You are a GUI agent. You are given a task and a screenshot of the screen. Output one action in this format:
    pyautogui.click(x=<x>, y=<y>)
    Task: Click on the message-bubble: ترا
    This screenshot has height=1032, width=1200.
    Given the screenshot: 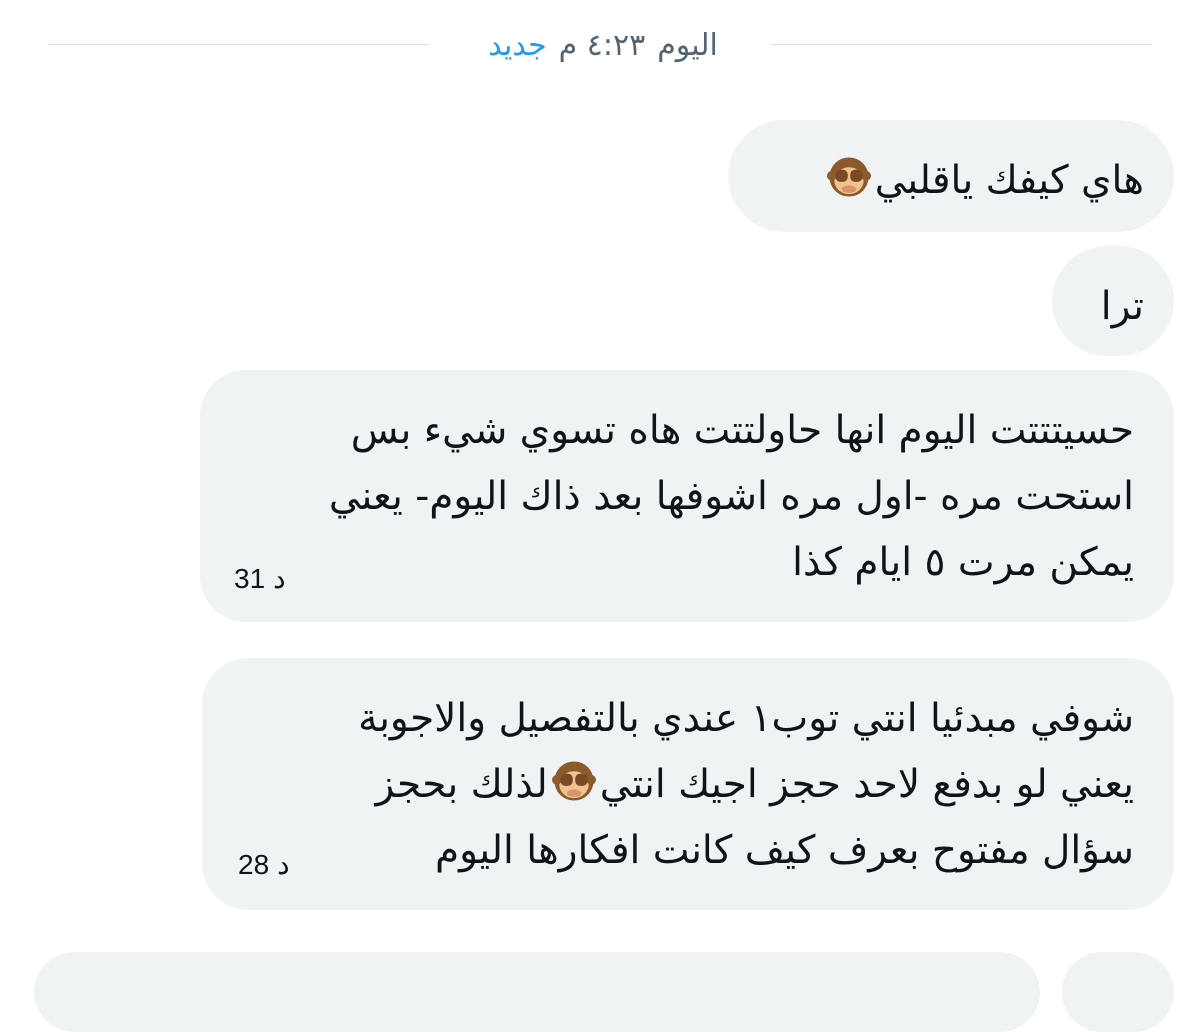 What is the action you would take?
    pyautogui.click(x=1113, y=301)
    